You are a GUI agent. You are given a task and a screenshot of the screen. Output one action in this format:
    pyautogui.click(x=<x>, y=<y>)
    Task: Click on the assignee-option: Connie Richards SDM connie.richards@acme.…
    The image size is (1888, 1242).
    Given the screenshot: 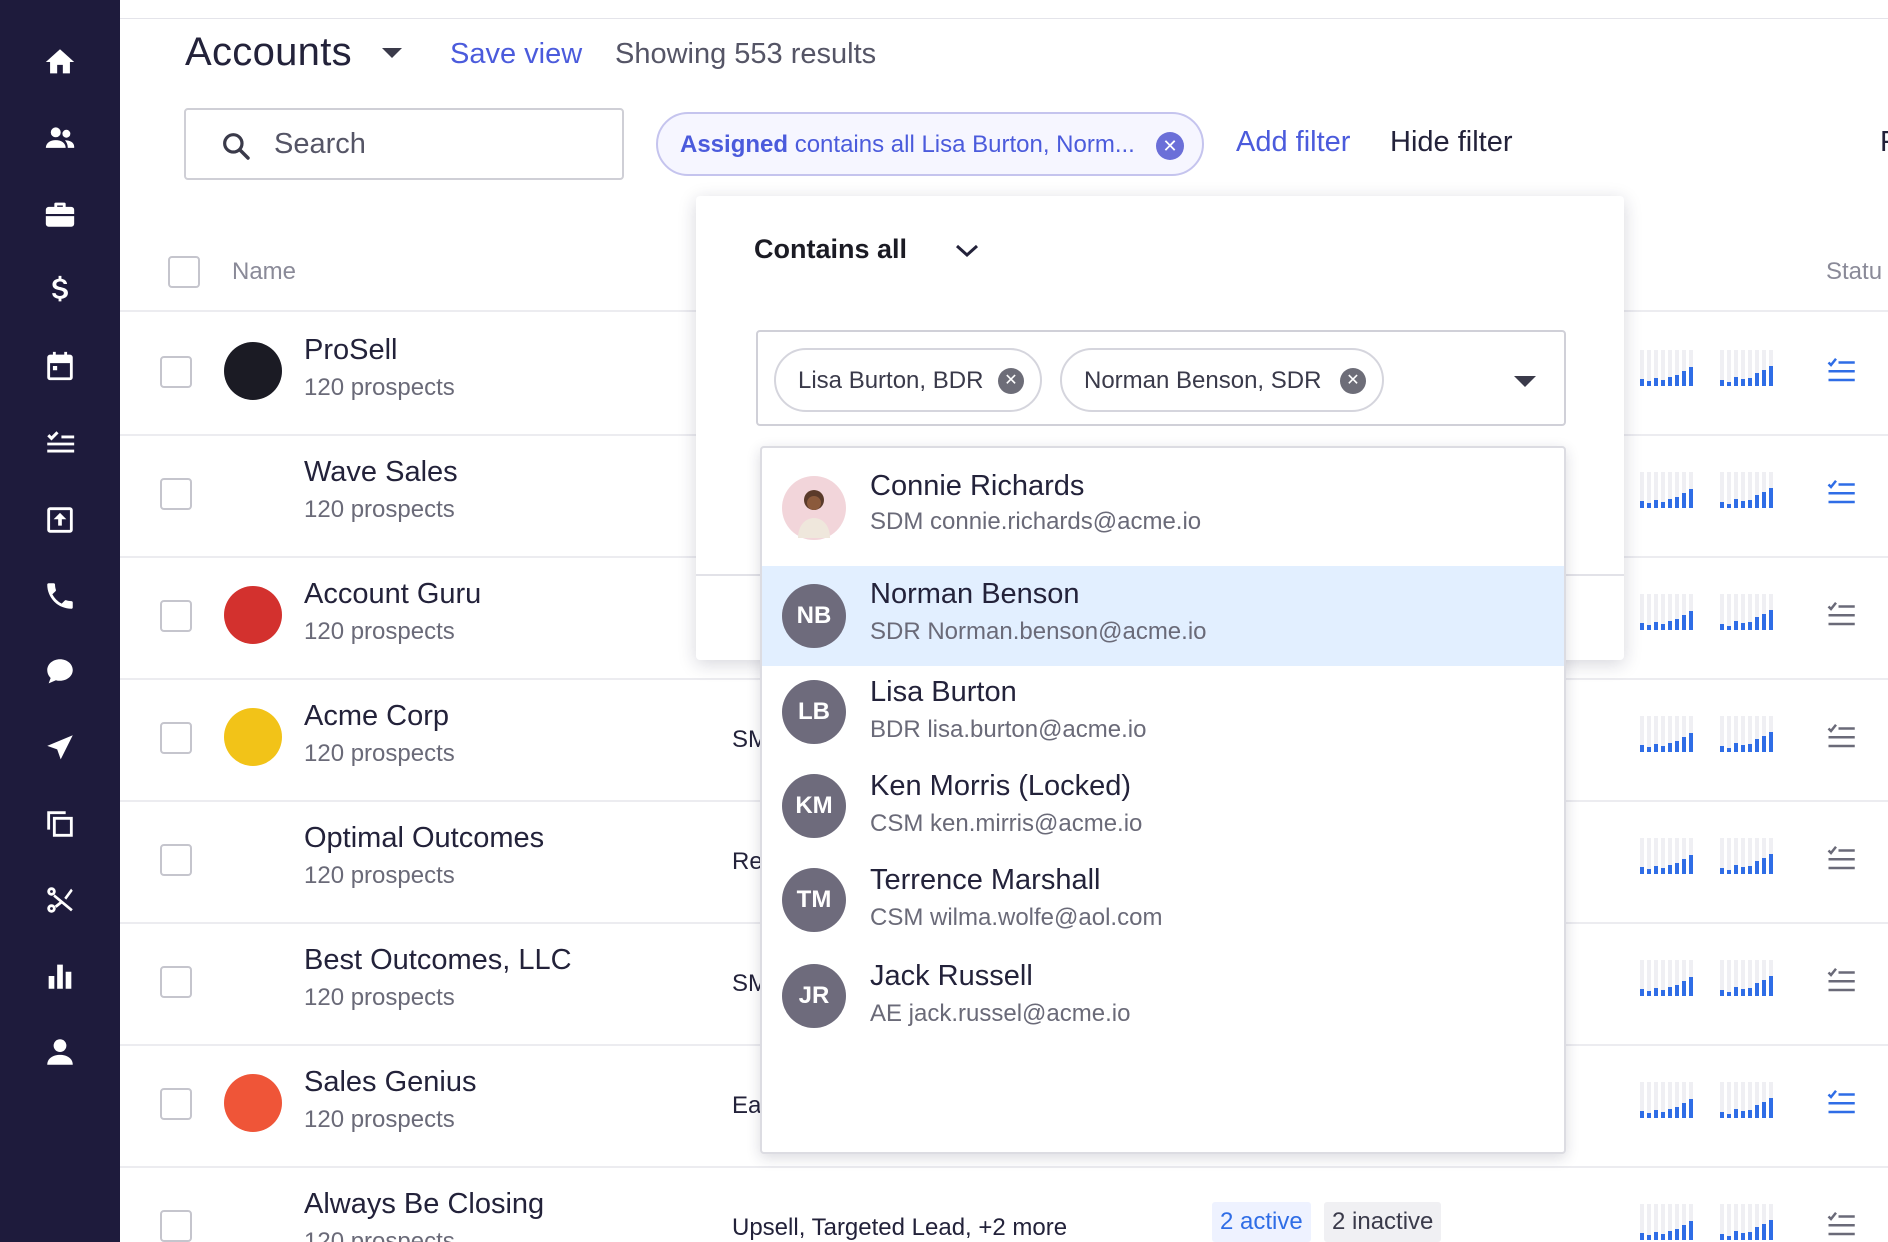 What is the action you would take?
    pyautogui.click(x=1163, y=507)
    